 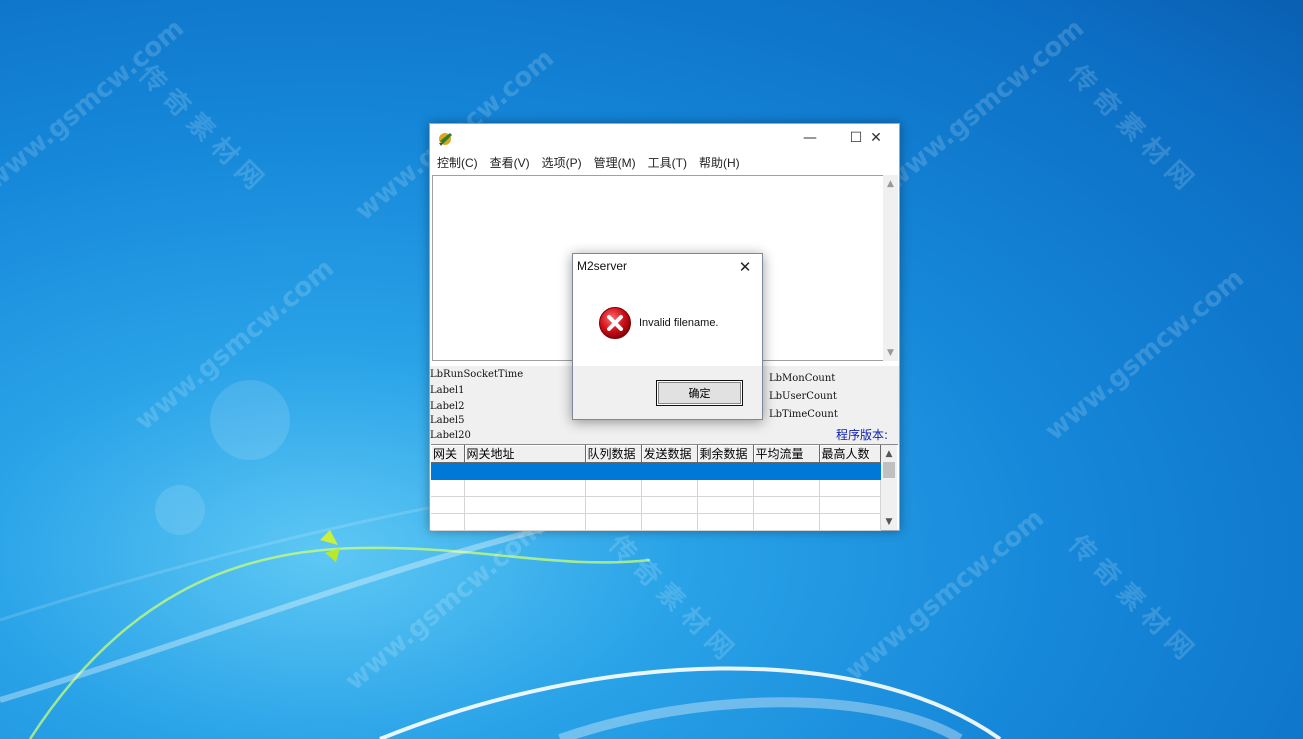 I want to click on log-scrollbar: ▲ ▼, so click(x=890, y=268).